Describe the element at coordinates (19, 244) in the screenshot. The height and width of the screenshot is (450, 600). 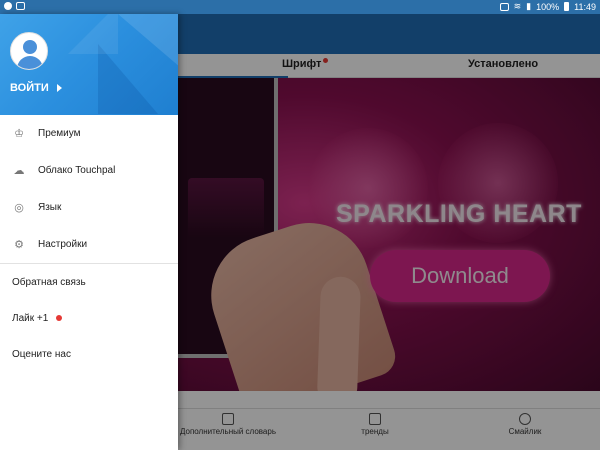
I see `gear-icon: ⚙` at that location.